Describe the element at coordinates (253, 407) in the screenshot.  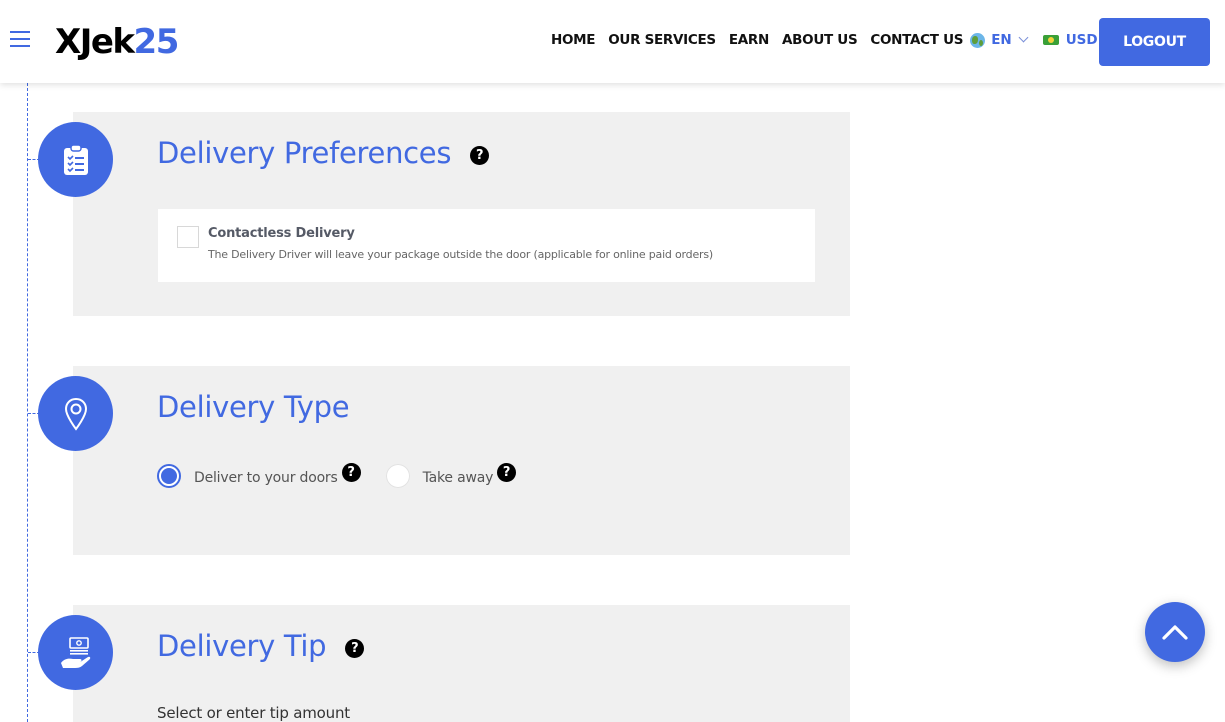
I see `delivery-type-title: Delivery Type` at that location.